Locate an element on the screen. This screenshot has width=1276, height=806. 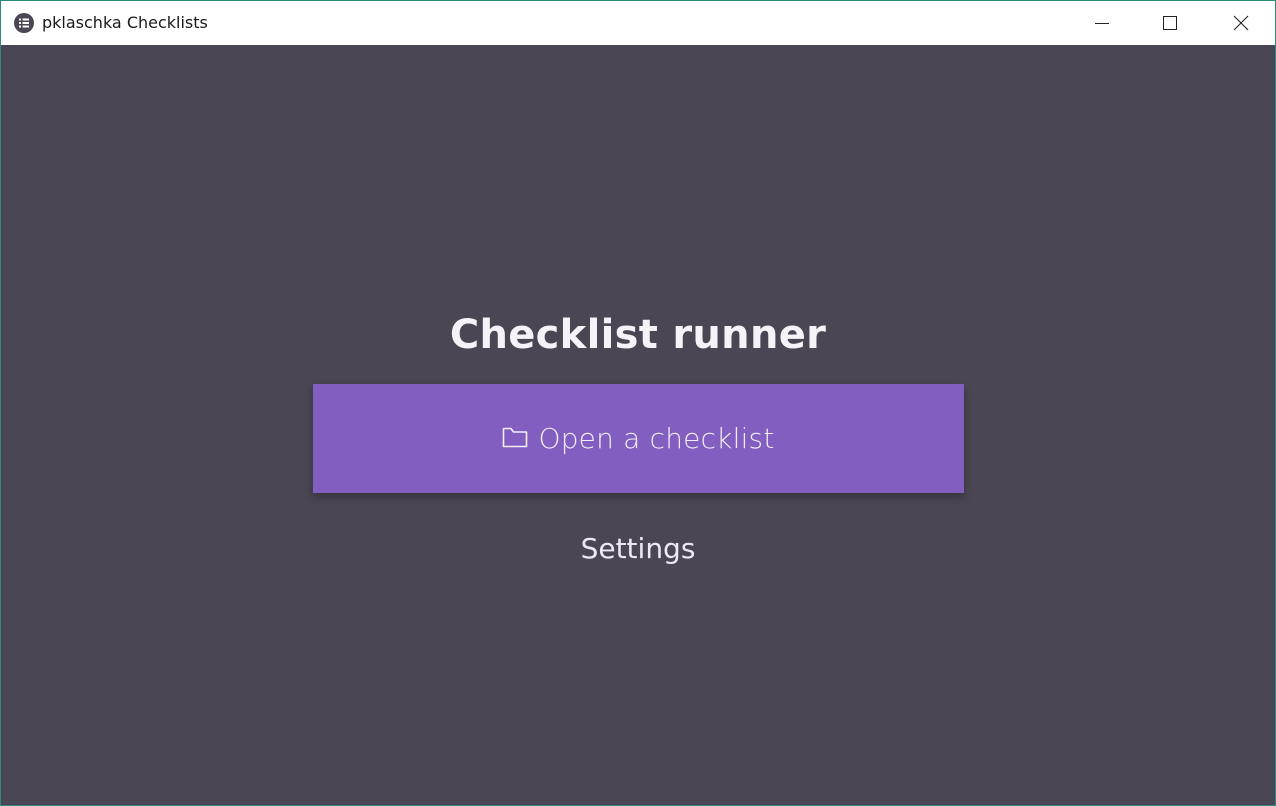
maximize-icon is located at coordinates (1170, 23).